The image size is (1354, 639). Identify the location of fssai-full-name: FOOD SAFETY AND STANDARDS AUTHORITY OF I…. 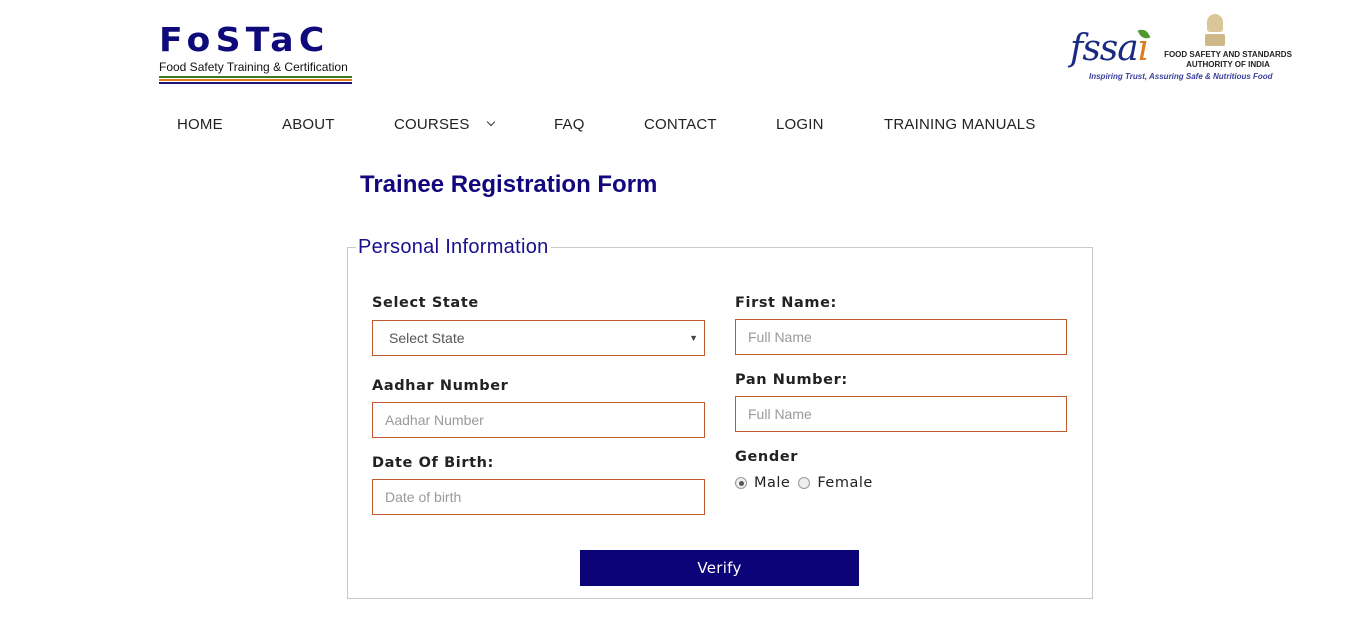
(1228, 60).